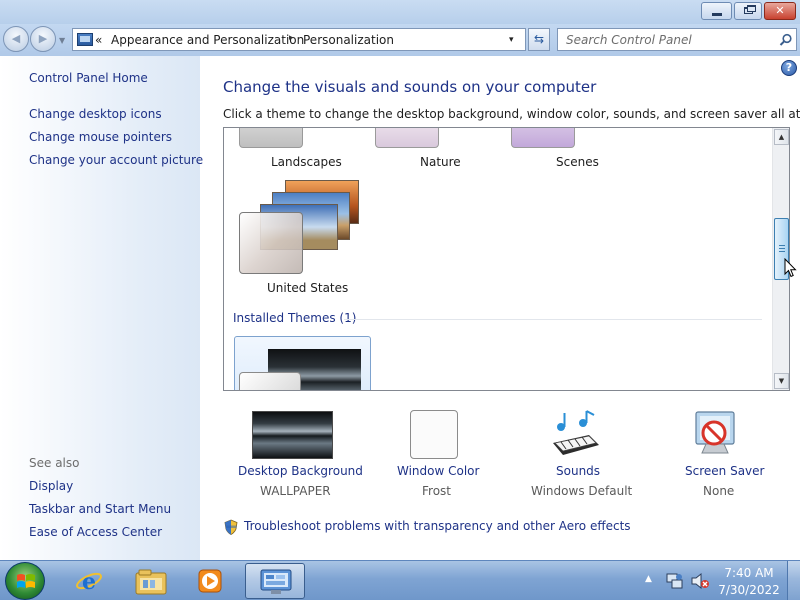 This screenshot has width=800, height=600. I want to click on internet-explorer-icon: e, so click(89, 581).